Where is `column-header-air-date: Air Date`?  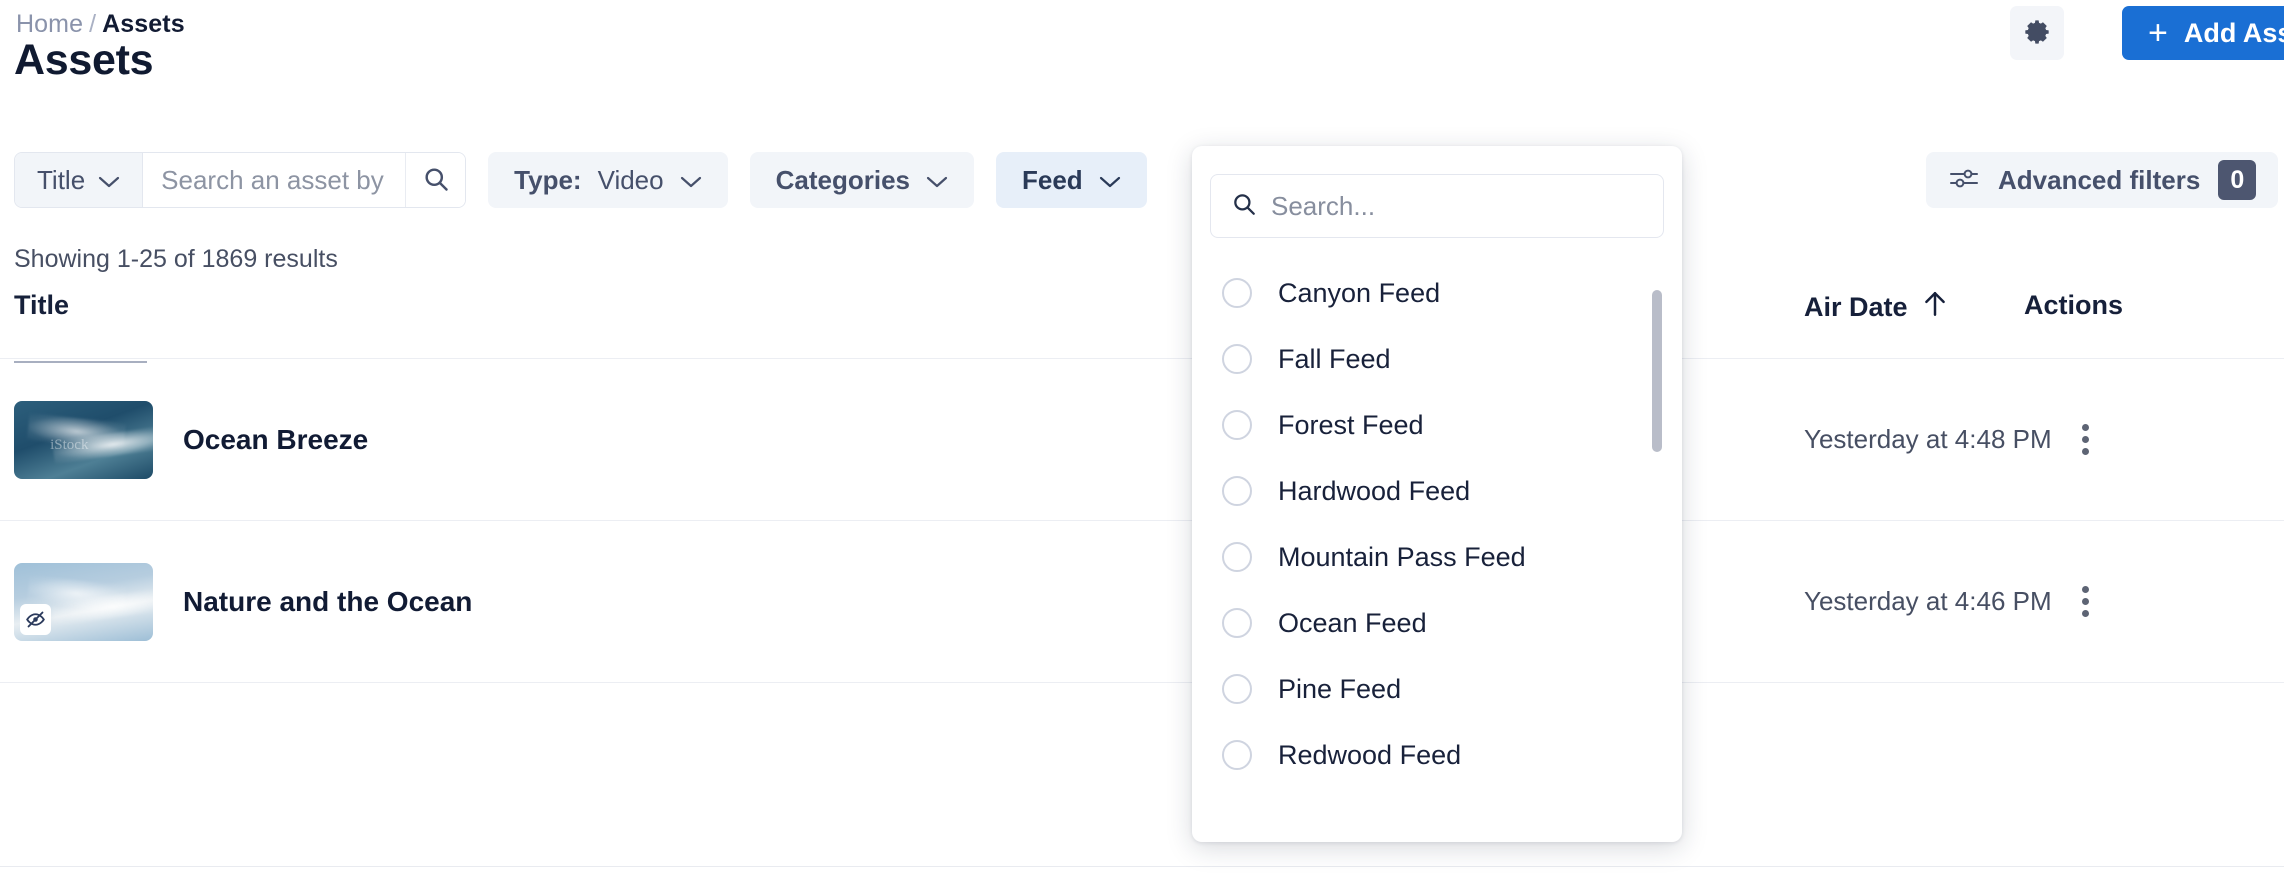
column-header-air-date: Air Date is located at coordinates (1914, 307).